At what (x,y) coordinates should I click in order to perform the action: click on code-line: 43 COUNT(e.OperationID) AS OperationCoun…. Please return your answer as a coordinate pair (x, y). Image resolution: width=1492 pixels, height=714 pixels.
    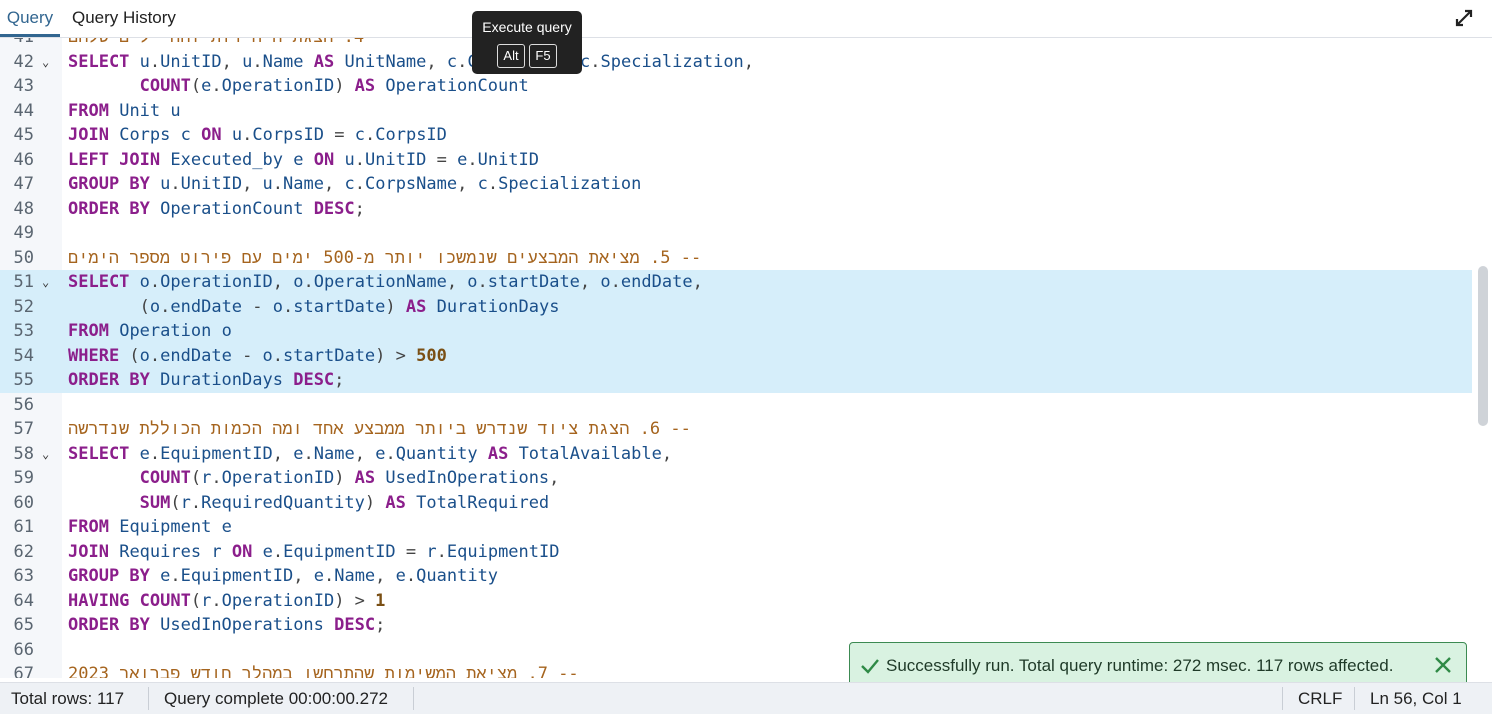
    Looking at the image, I should click on (736, 86).